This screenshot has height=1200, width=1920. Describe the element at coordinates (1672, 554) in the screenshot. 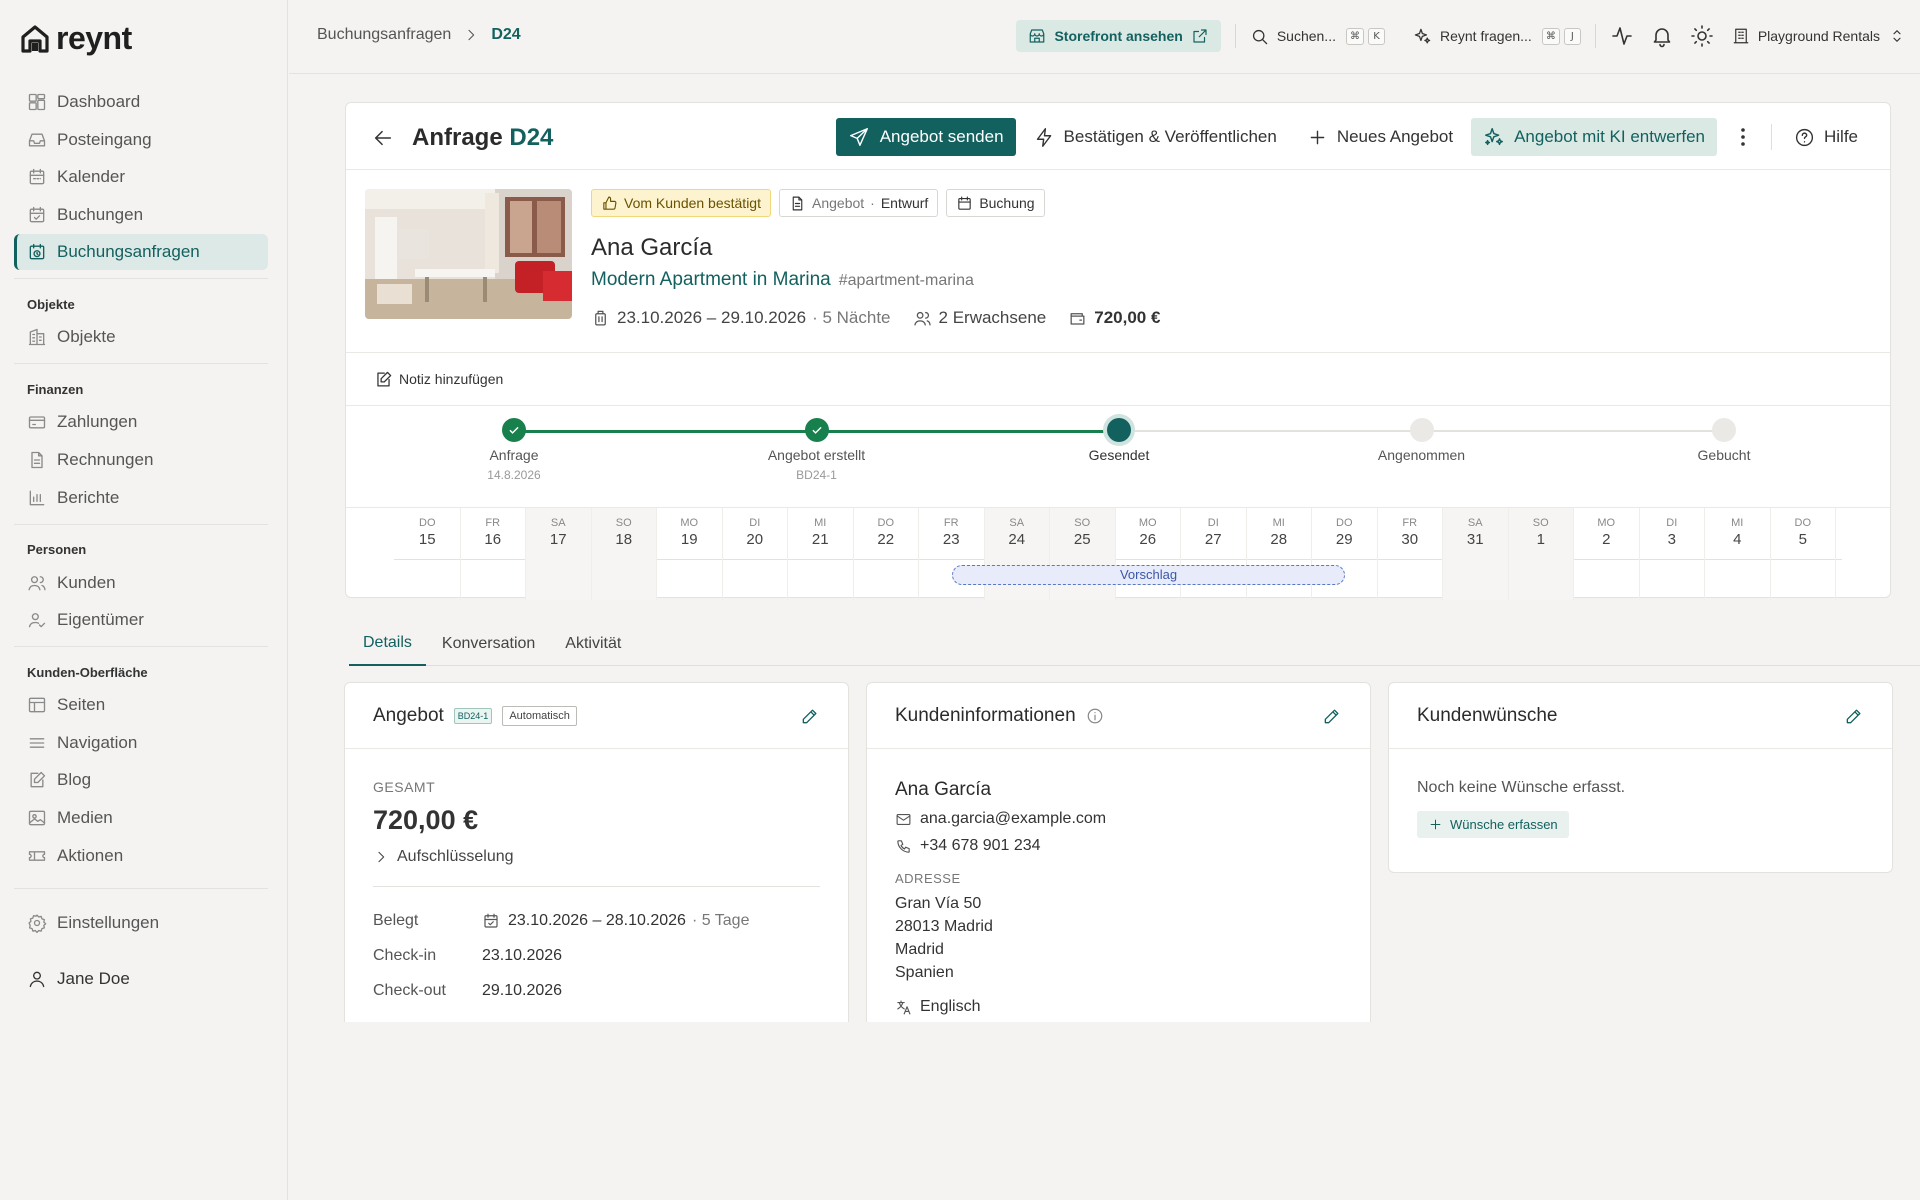

I see `calendar-day: DI 3` at that location.